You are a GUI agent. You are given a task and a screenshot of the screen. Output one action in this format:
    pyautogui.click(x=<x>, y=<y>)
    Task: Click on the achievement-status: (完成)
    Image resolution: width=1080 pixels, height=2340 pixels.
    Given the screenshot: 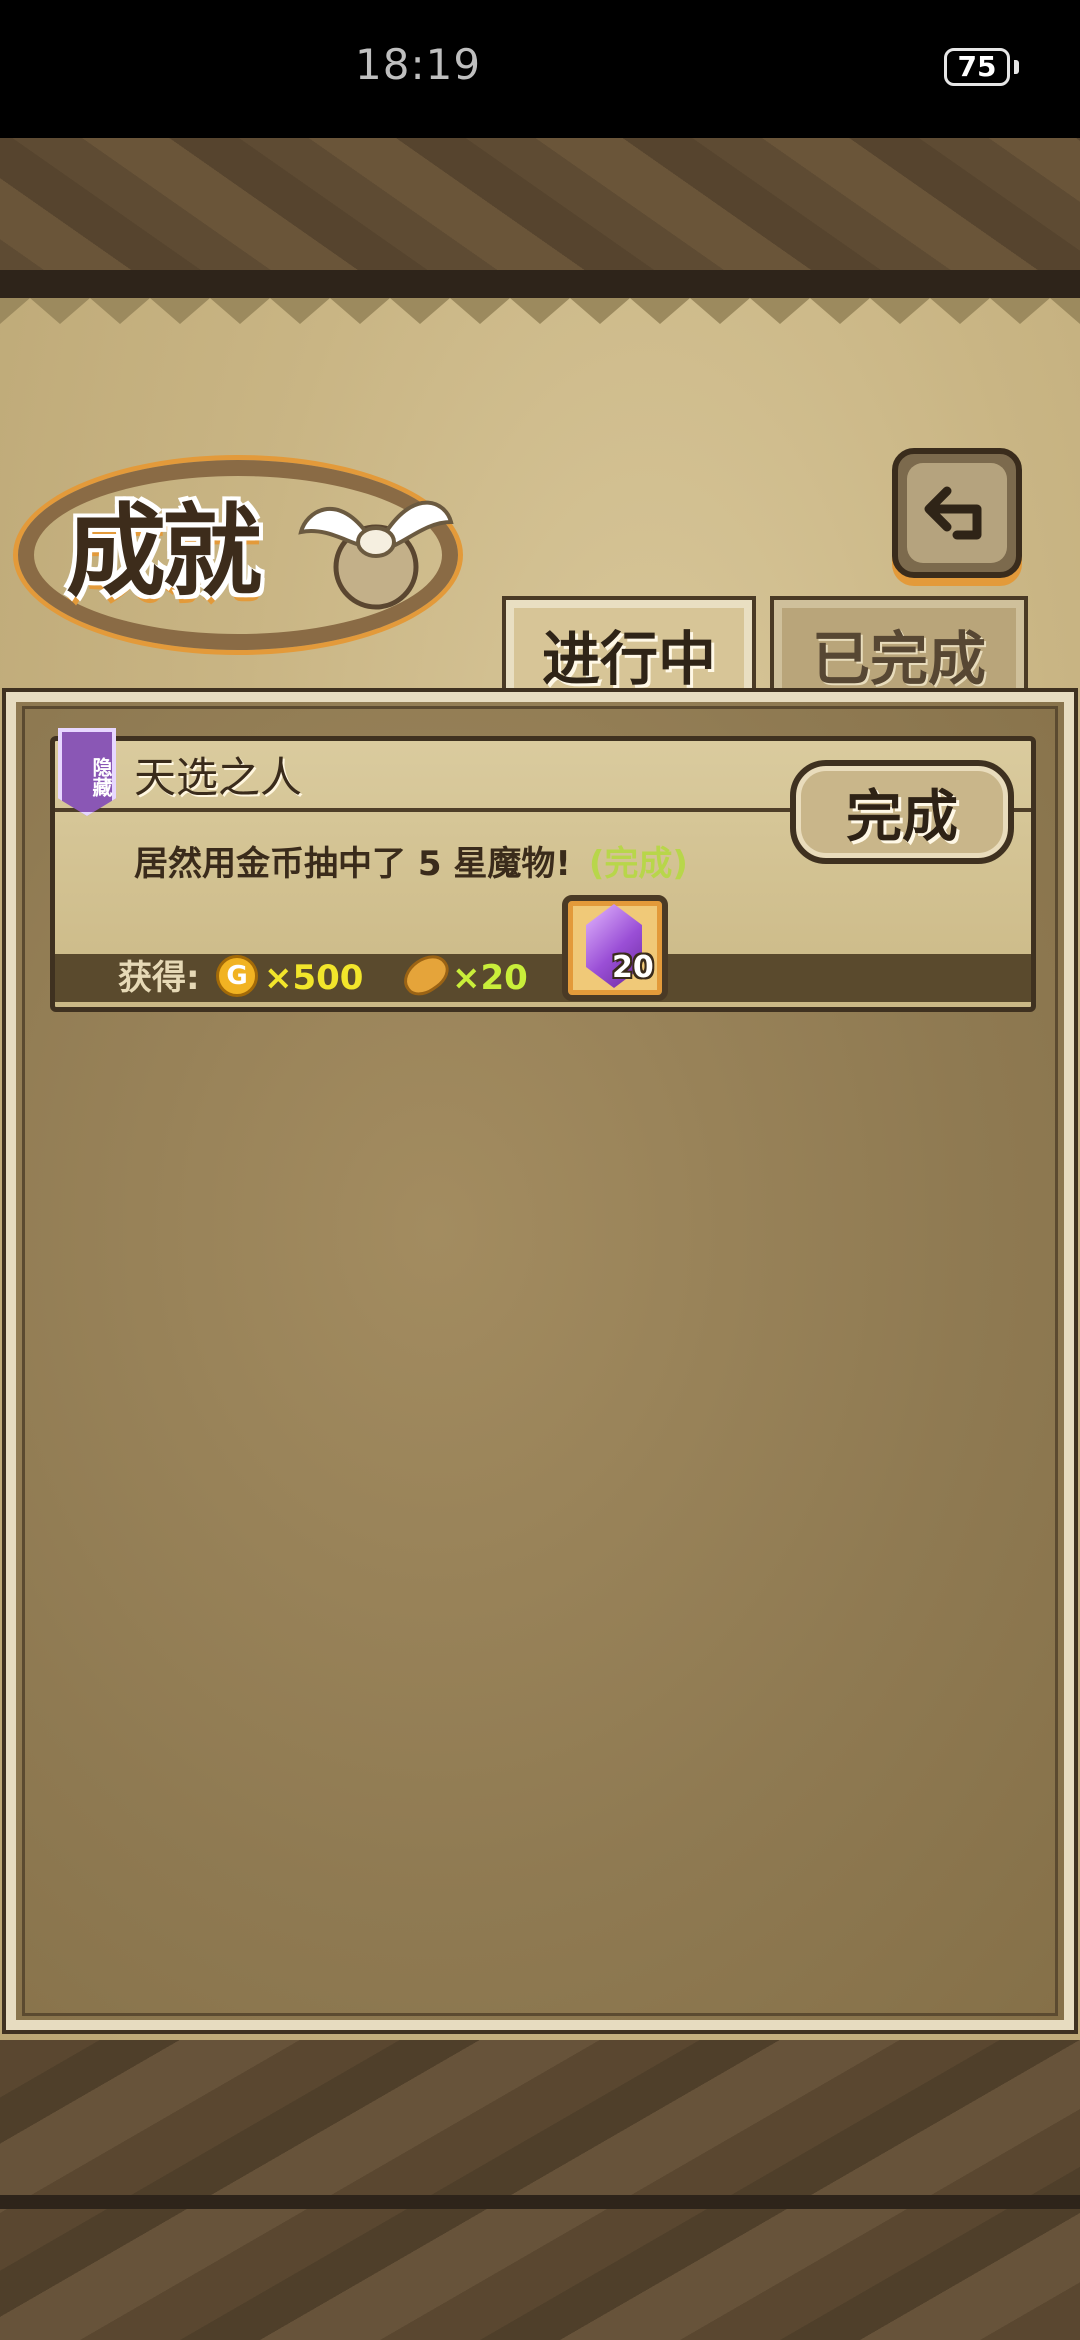 What is the action you would take?
    pyautogui.click(x=638, y=864)
    